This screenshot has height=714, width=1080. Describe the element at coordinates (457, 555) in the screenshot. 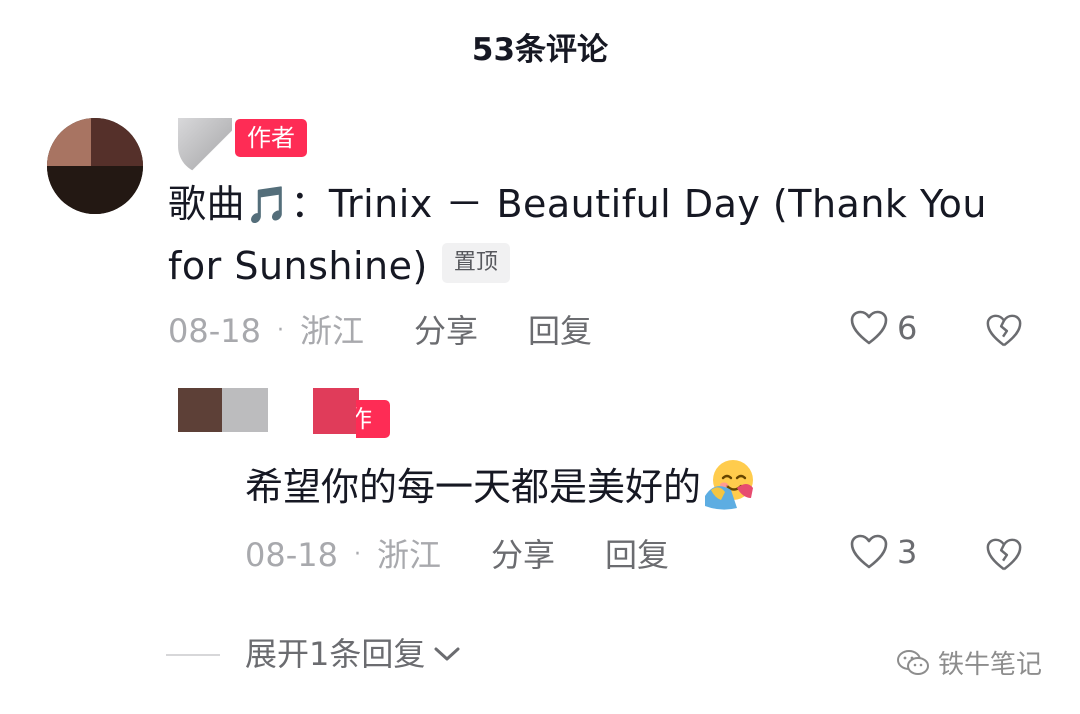

I see `reply-meta: 08-18 · 浙江 分享 回复` at that location.